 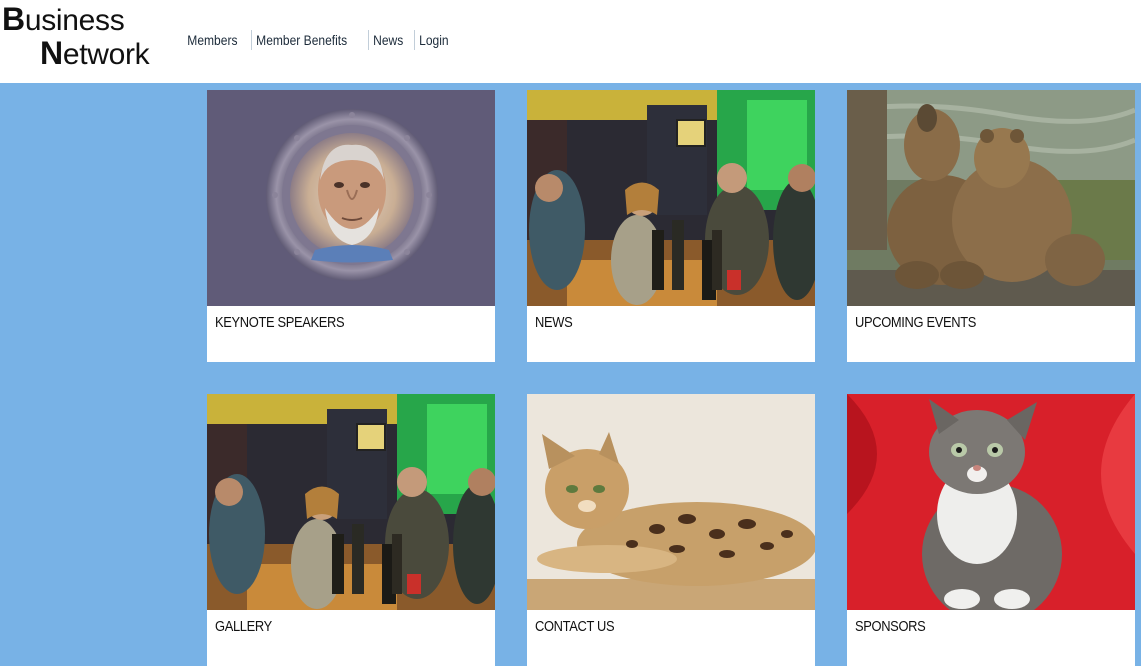 I want to click on nav-item-news: News, so click(x=388, y=40).